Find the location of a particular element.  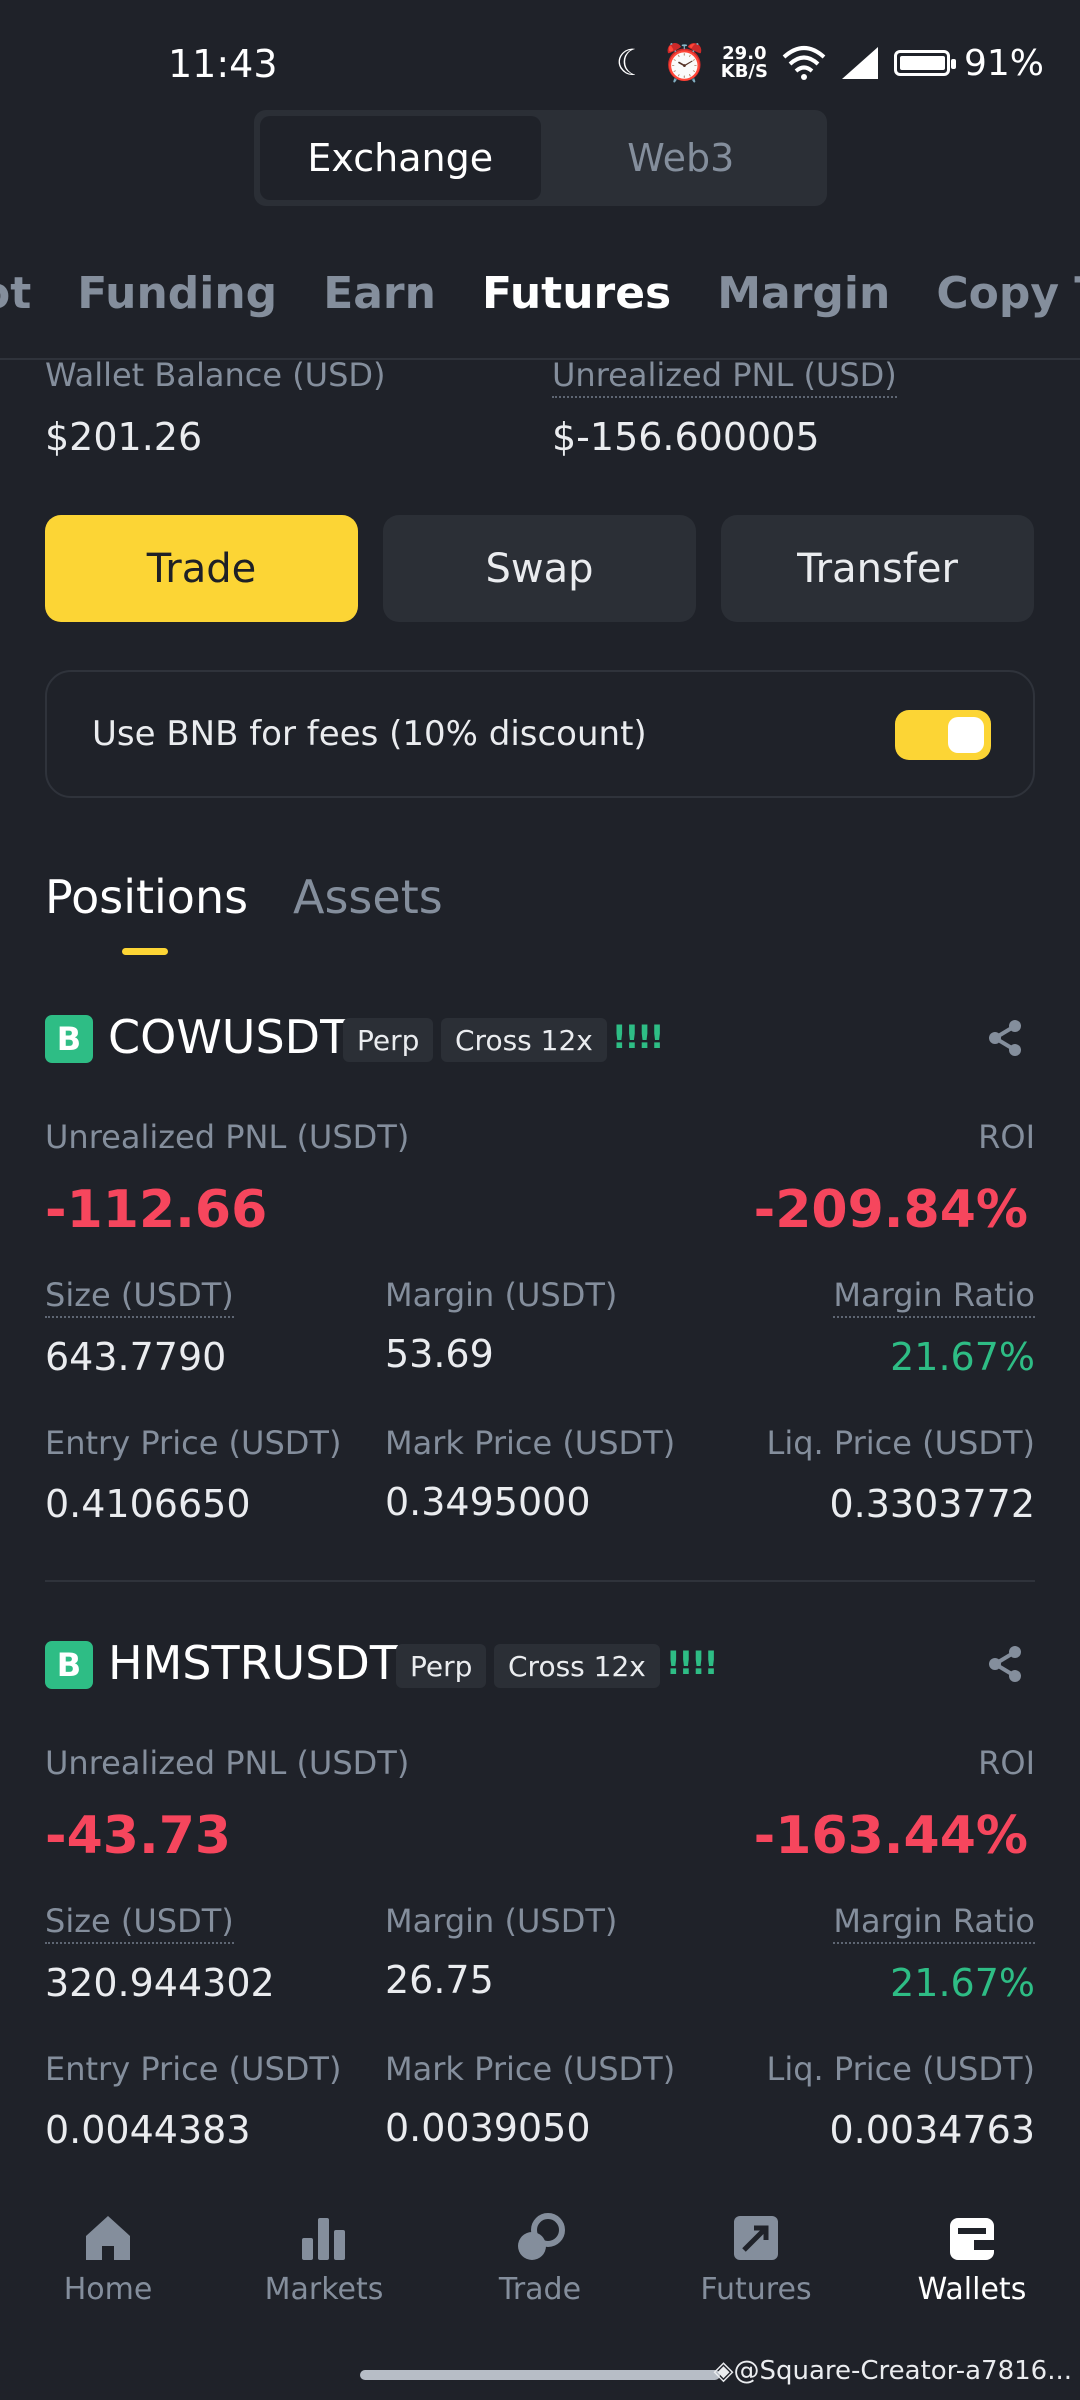

entry-price-value: 0.4106650 is located at coordinates (148, 1504).